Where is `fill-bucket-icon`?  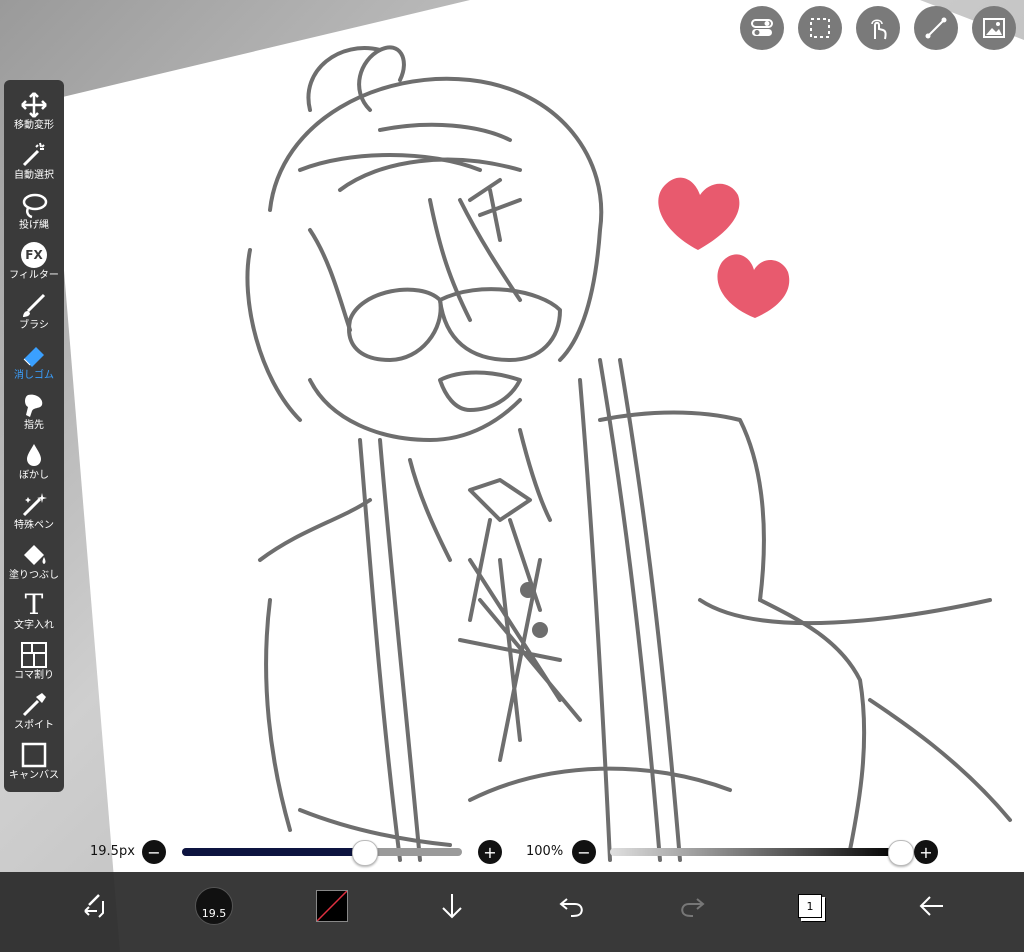 fill-bucket-icon is located at coordinates (35, 555).